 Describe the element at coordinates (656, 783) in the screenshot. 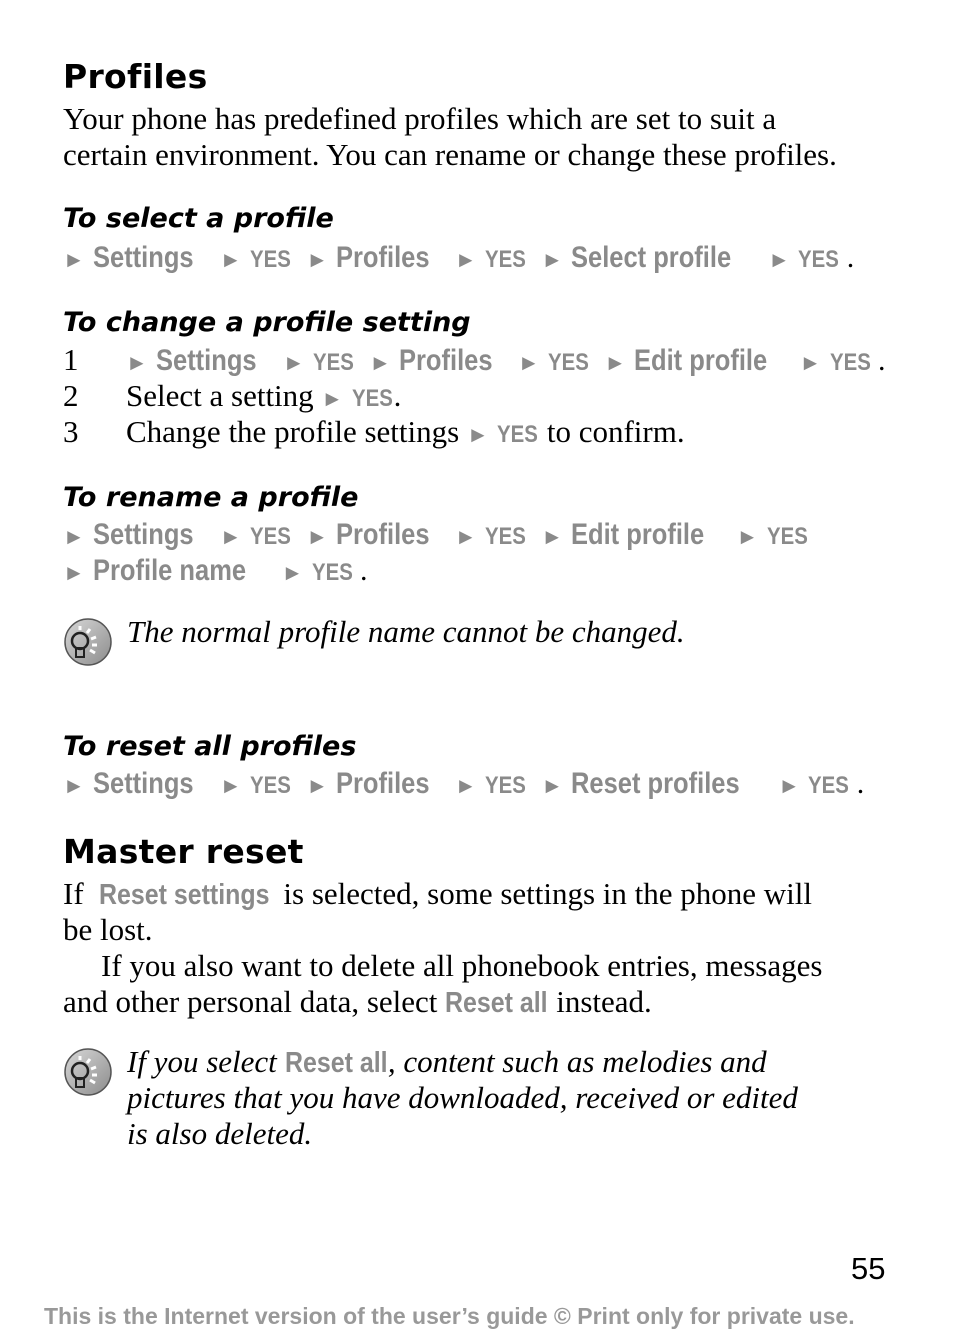

I see `menu-item-reset-profiles: Reset profiles` at that location.